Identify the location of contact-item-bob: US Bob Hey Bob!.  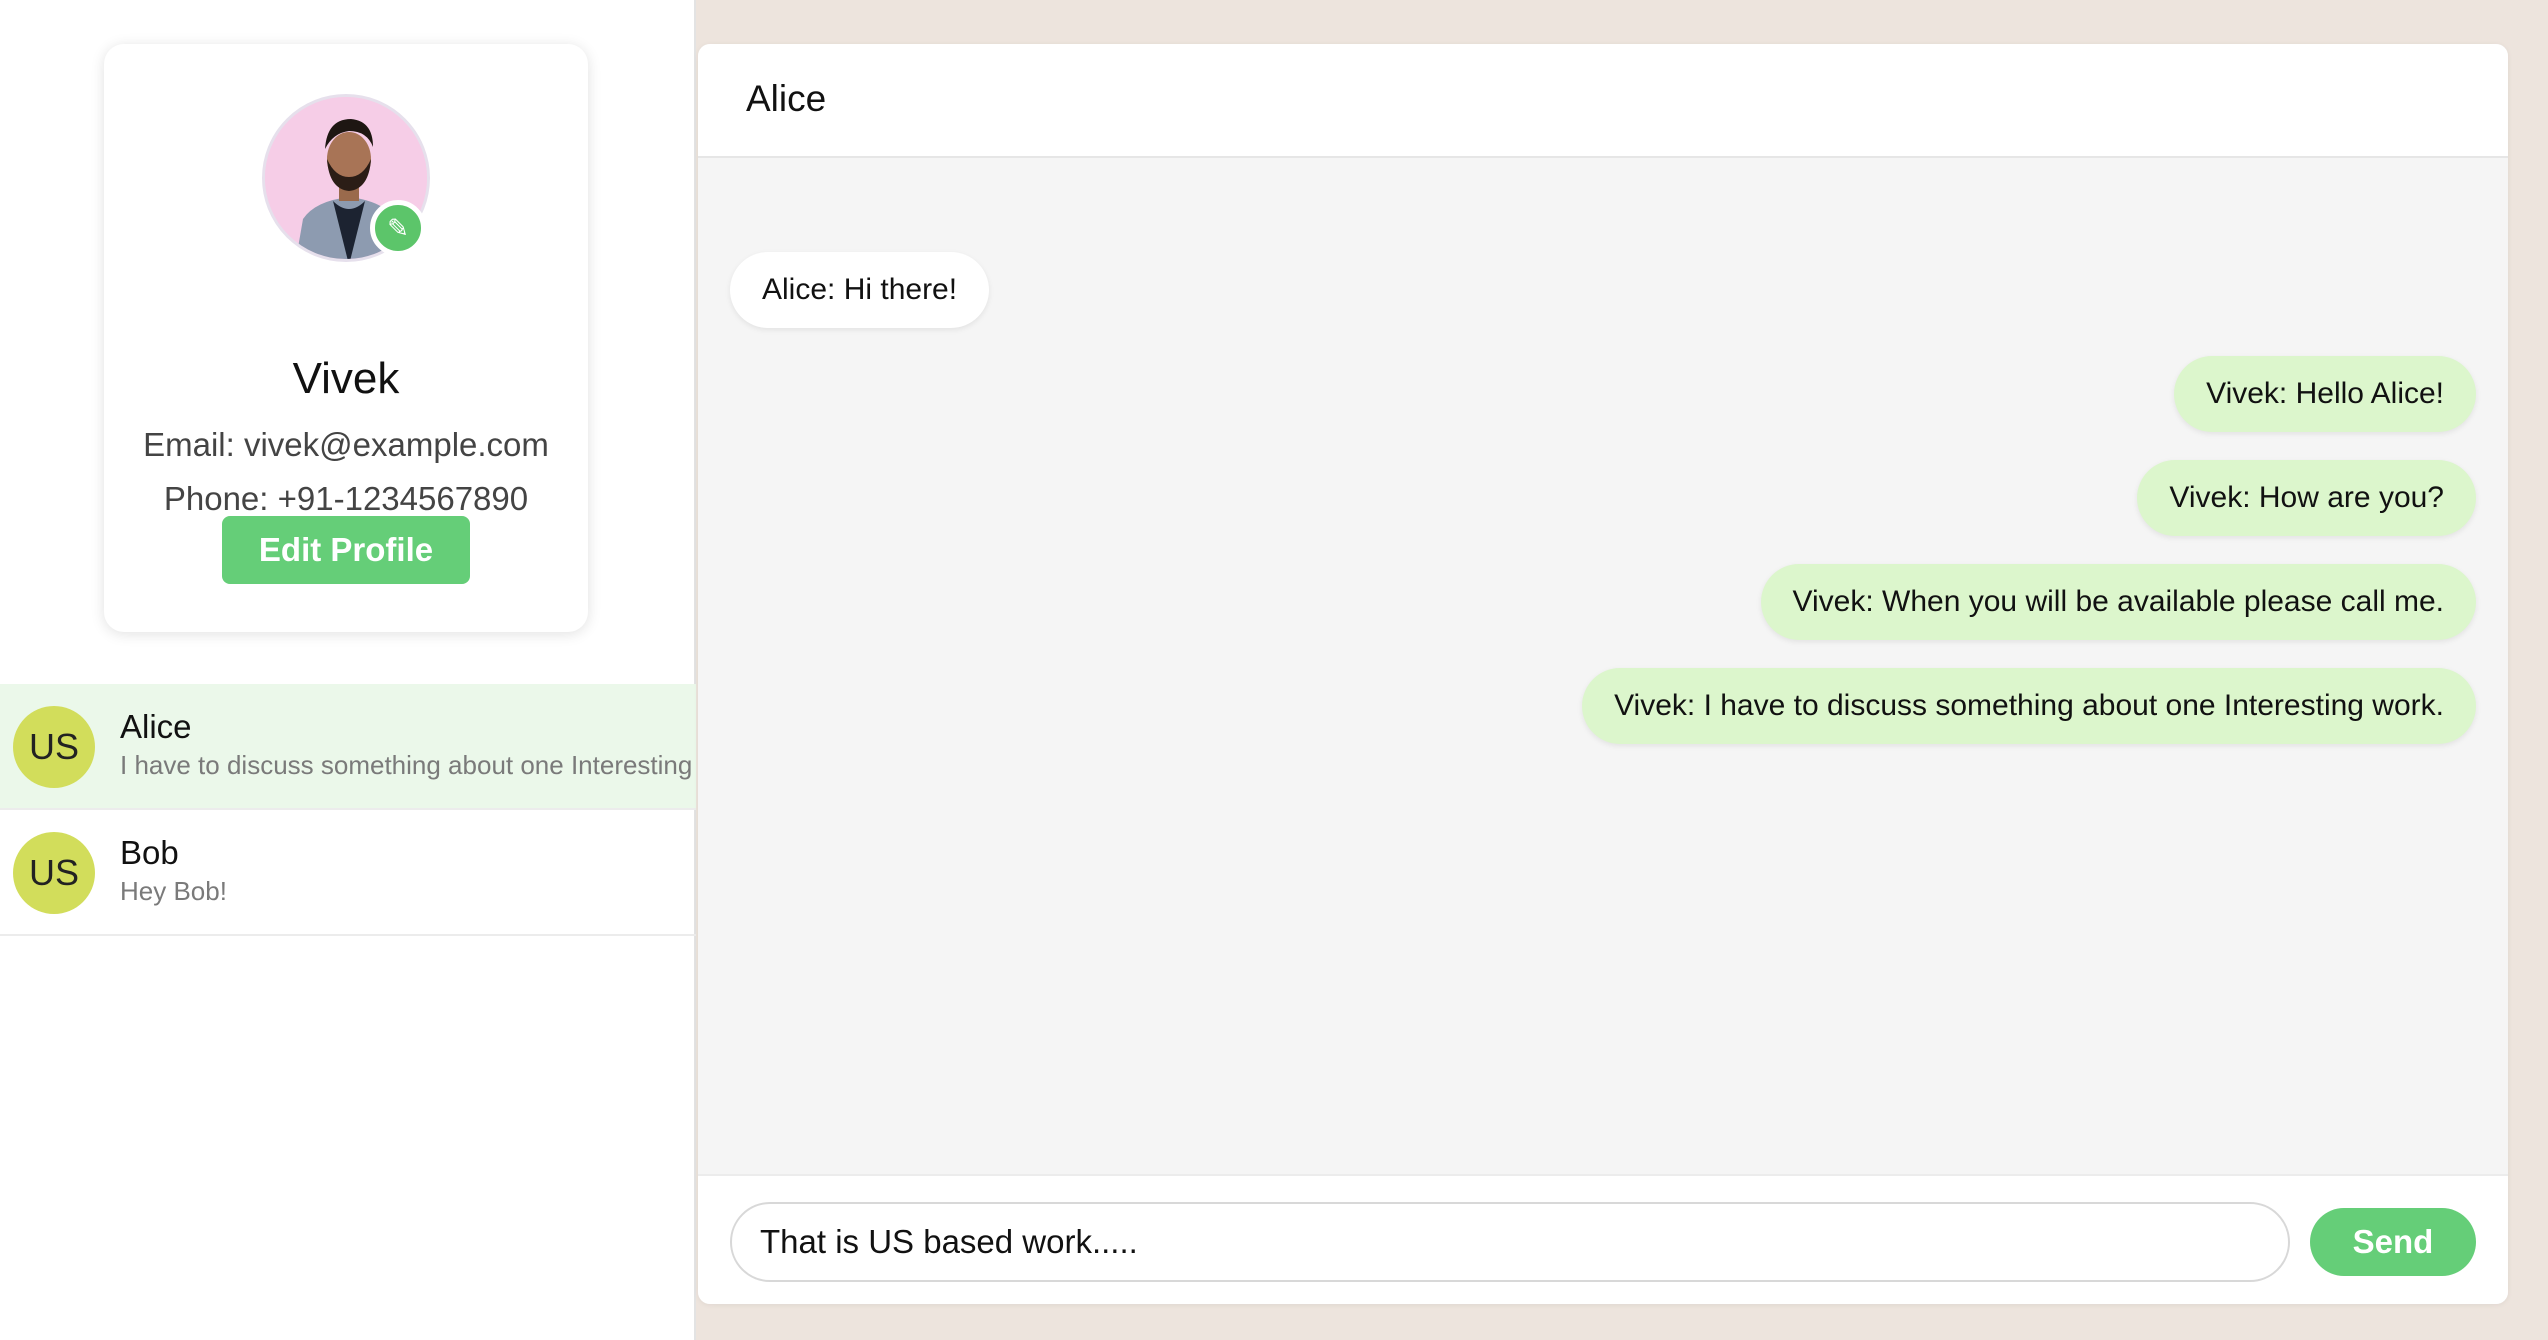
(348, 873).